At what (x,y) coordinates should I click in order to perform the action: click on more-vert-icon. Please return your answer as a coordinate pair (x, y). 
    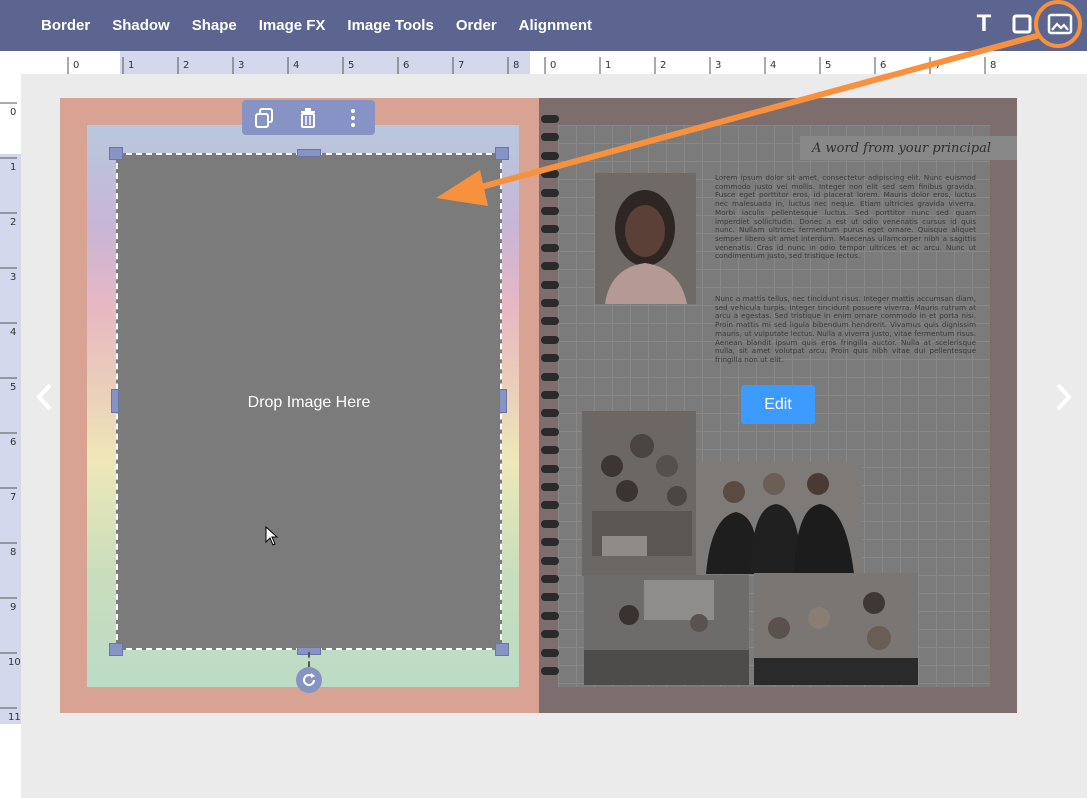
    Looking at the image, I should click on (353, 118).